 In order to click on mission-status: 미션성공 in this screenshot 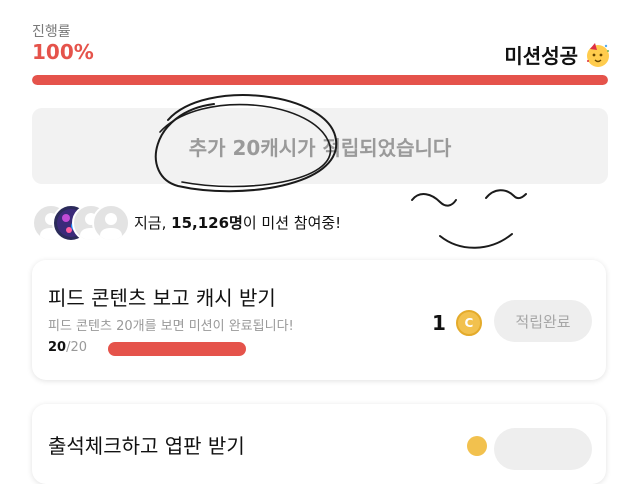, I will do `click(558, 54)`.